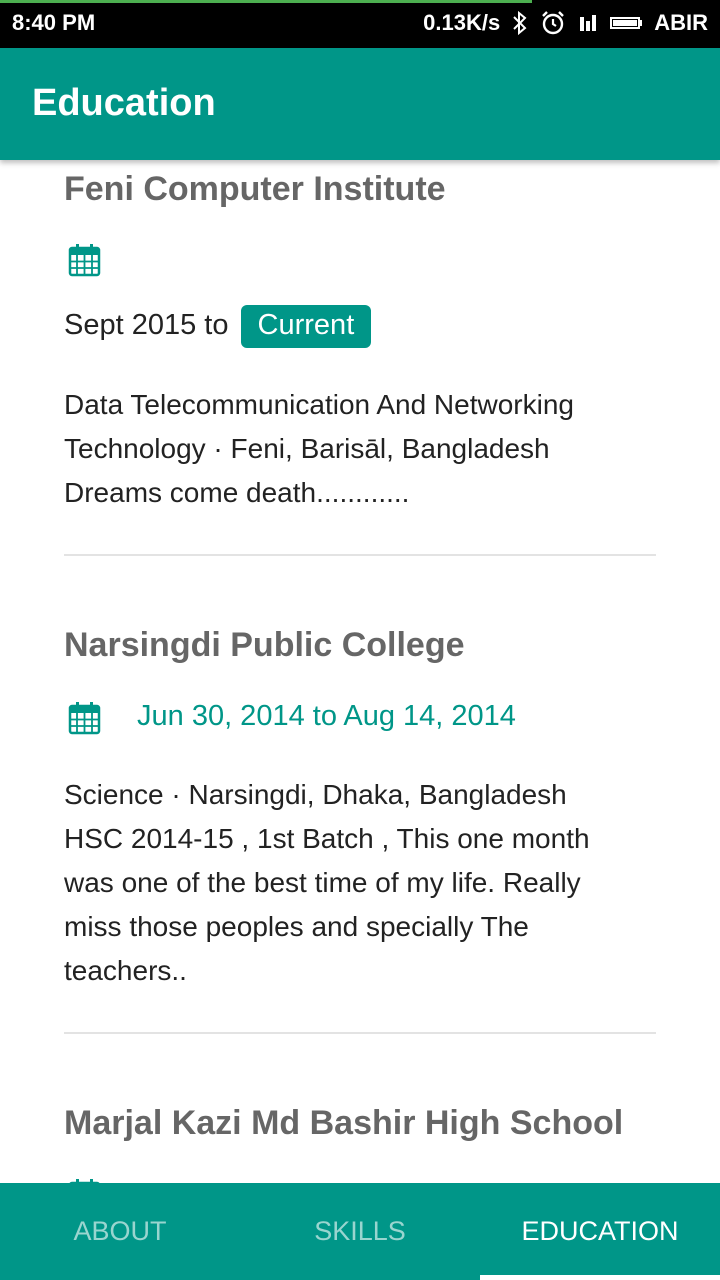 The image size is (720, 1280). I want to click on description-line: Science · Narsingdi, Dhaka, Bangladesh, so click(315, 794).